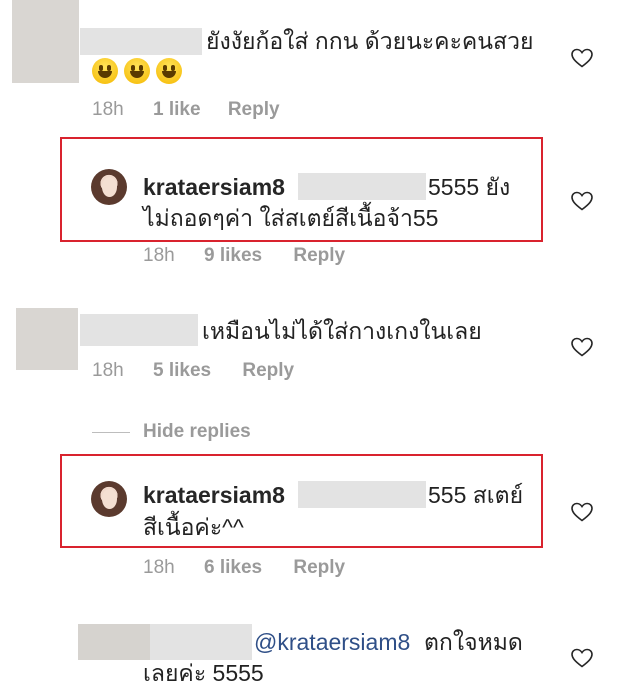 The height and width of the screenshot is (696, 629). I want to click on likes-count: 6 likes, so click(233, 567).